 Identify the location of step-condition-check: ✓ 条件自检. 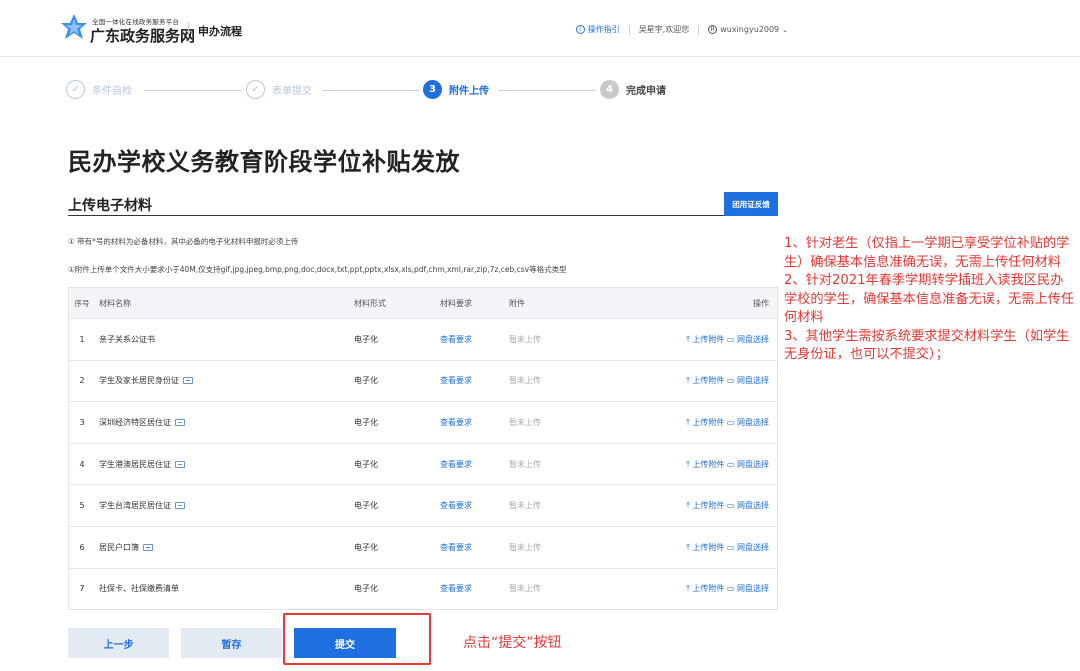
(99, 89).